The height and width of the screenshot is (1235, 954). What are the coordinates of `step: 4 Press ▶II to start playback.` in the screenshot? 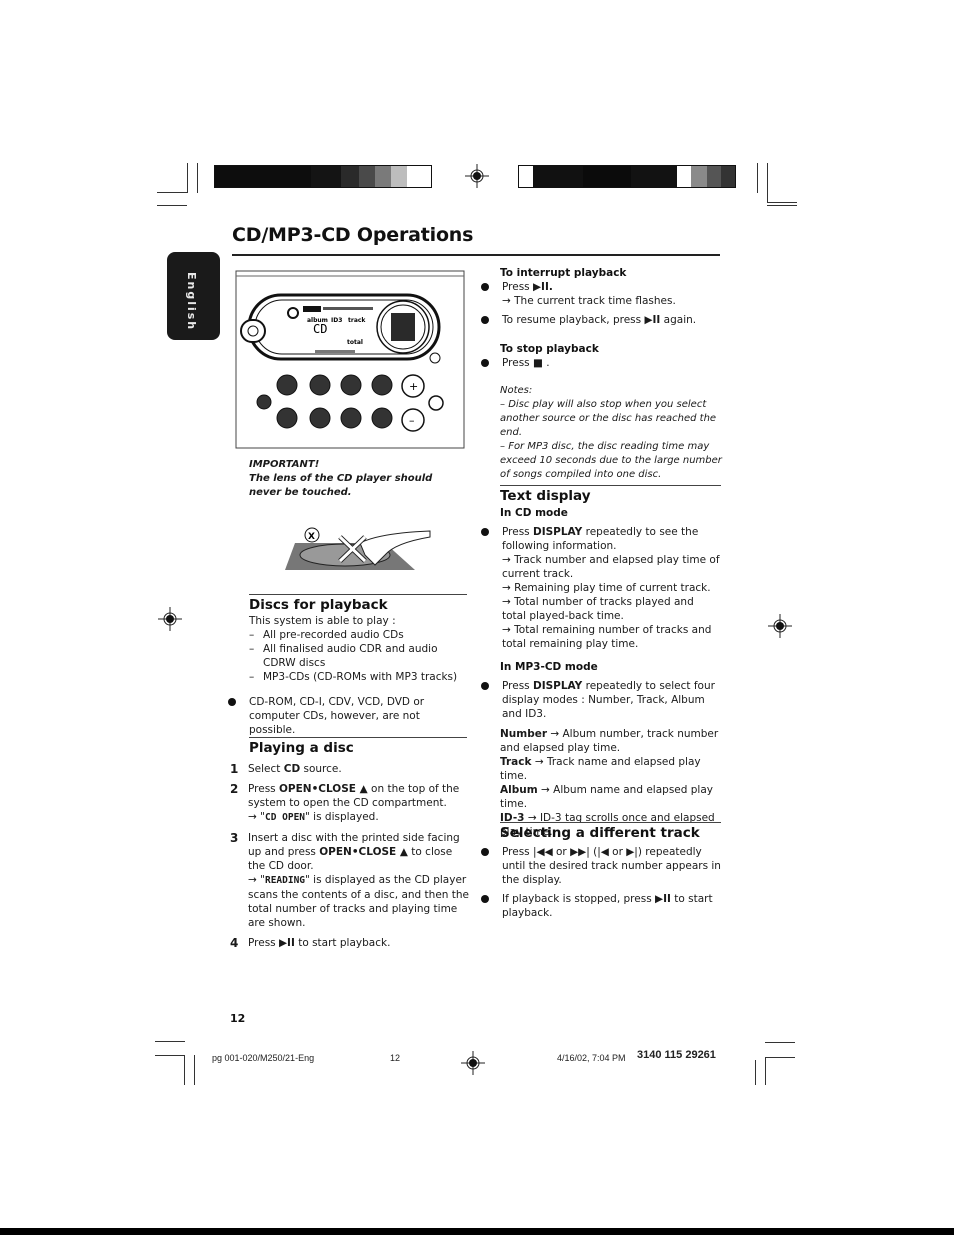 It's located at (310, 943).